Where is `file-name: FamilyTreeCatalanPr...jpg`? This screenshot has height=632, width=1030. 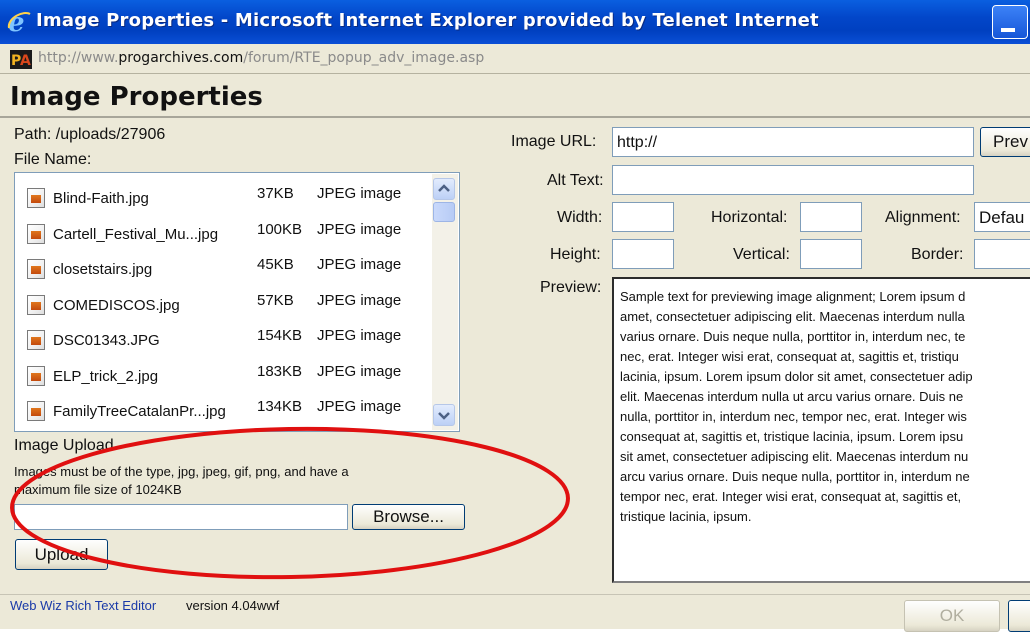
file-name: FamilyTreeCatalanPr...jpg is located at coordinates (139, 411).